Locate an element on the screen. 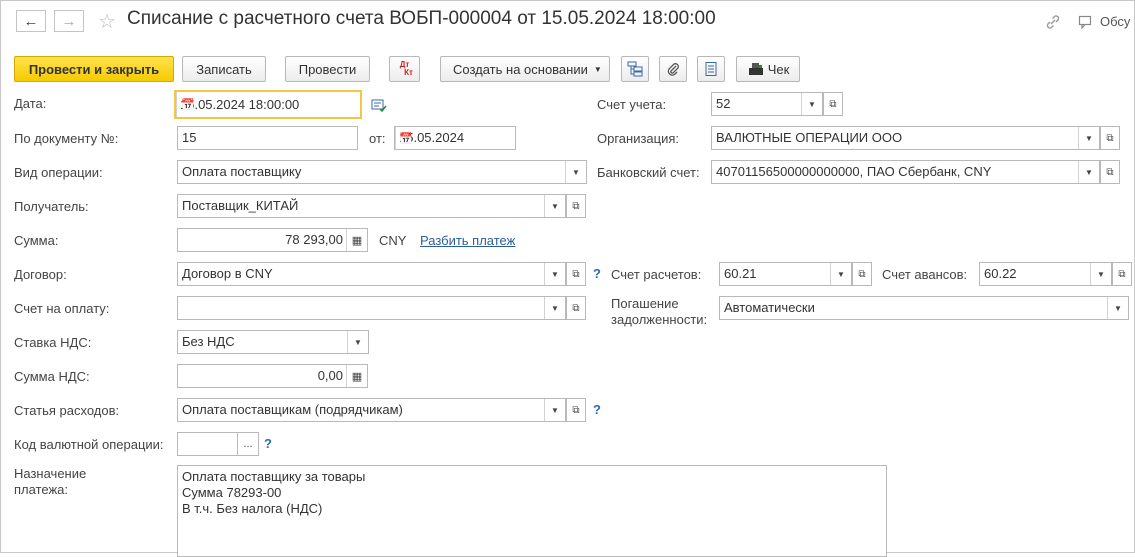 This screenshot has height=557, width=1135. vat-rate-label: Ставка НДС: is located at coordinates (53, 342).